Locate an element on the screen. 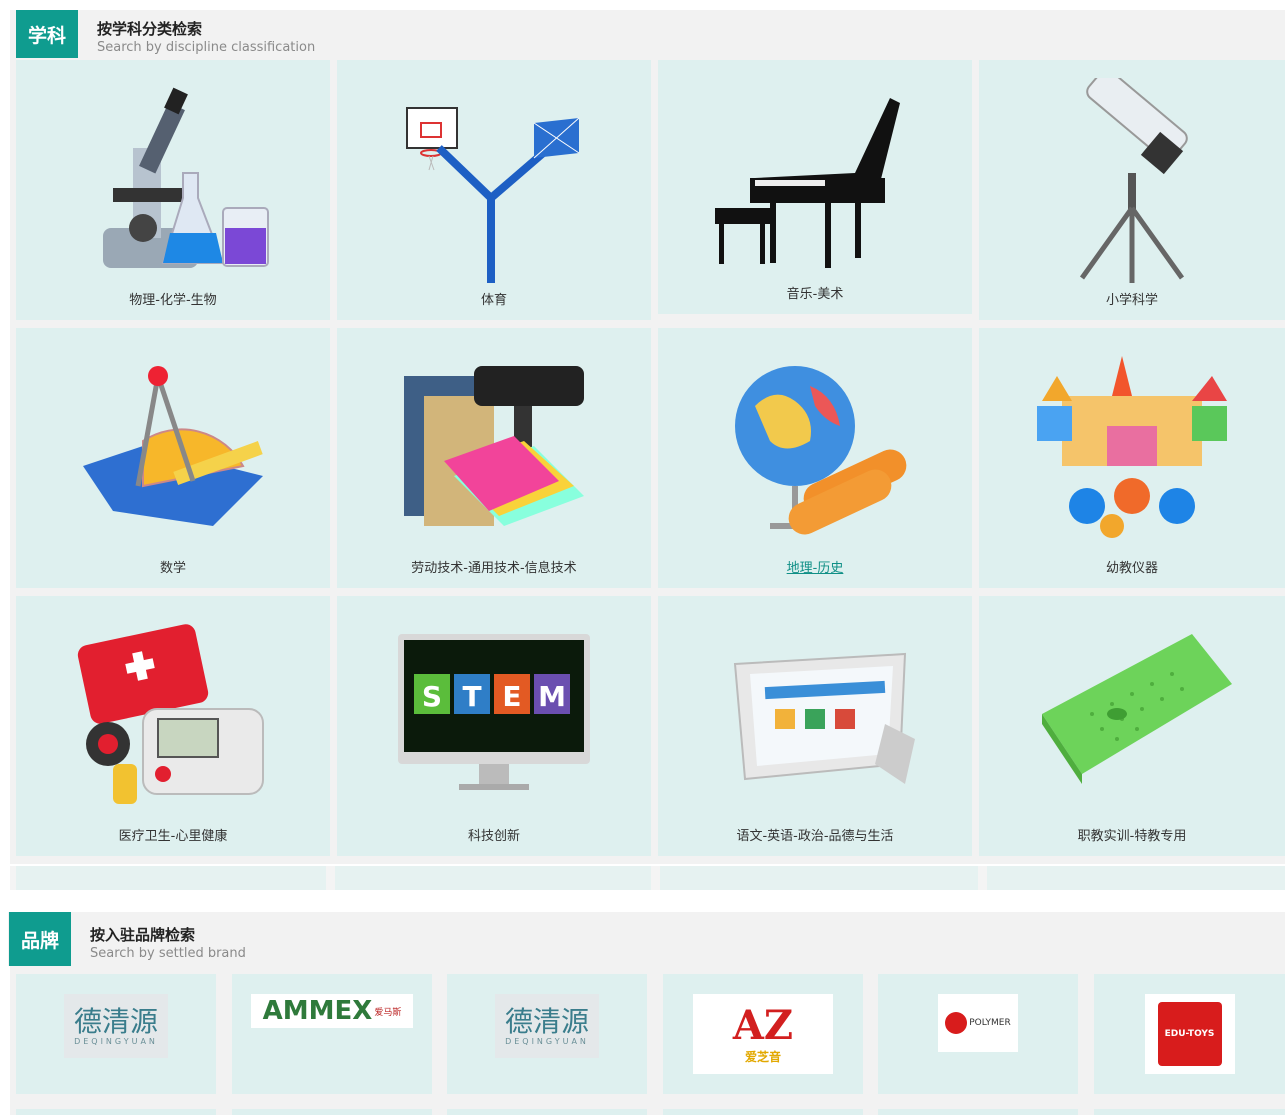 This screenshot has width=1285, height=1115. brand-card: POLYMER is located at coordinates (978, 1034).